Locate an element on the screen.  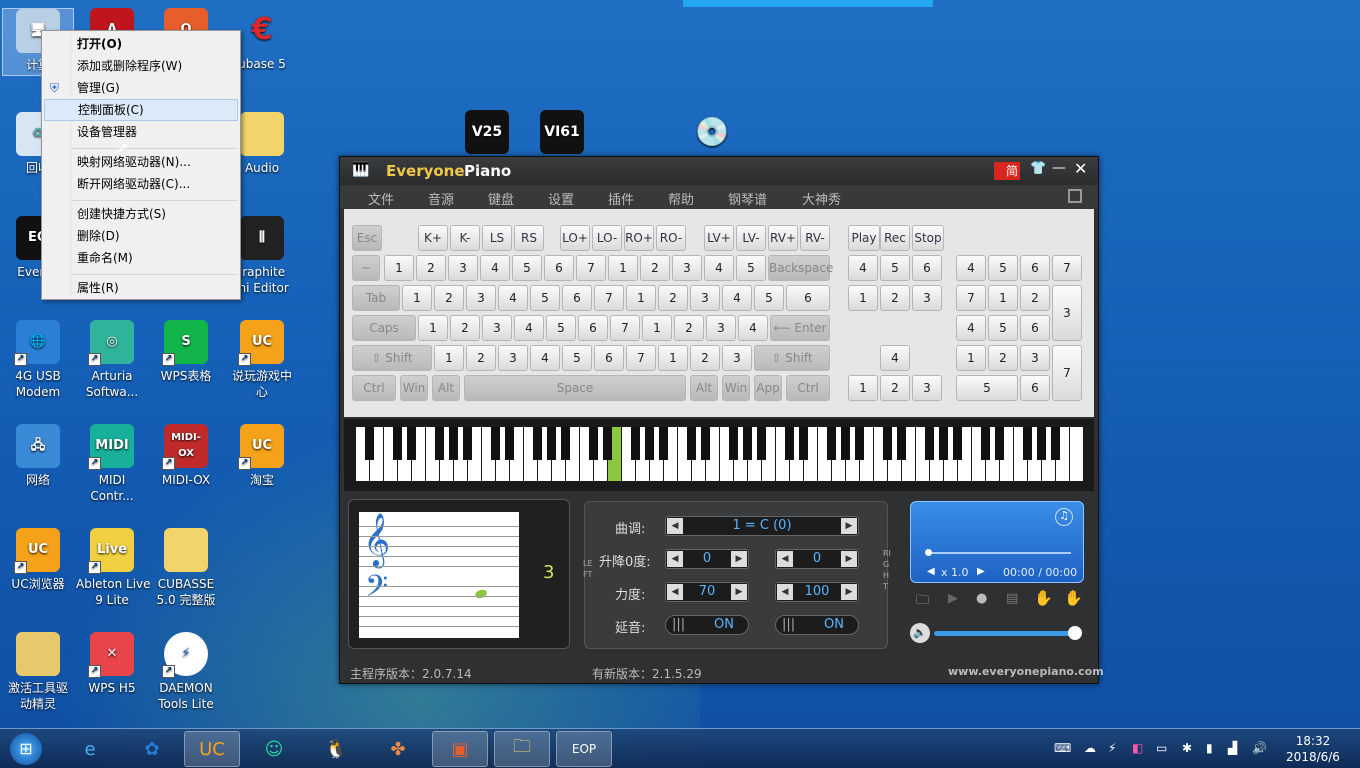
key-nav: 5 is located at coordinates (895, 268).